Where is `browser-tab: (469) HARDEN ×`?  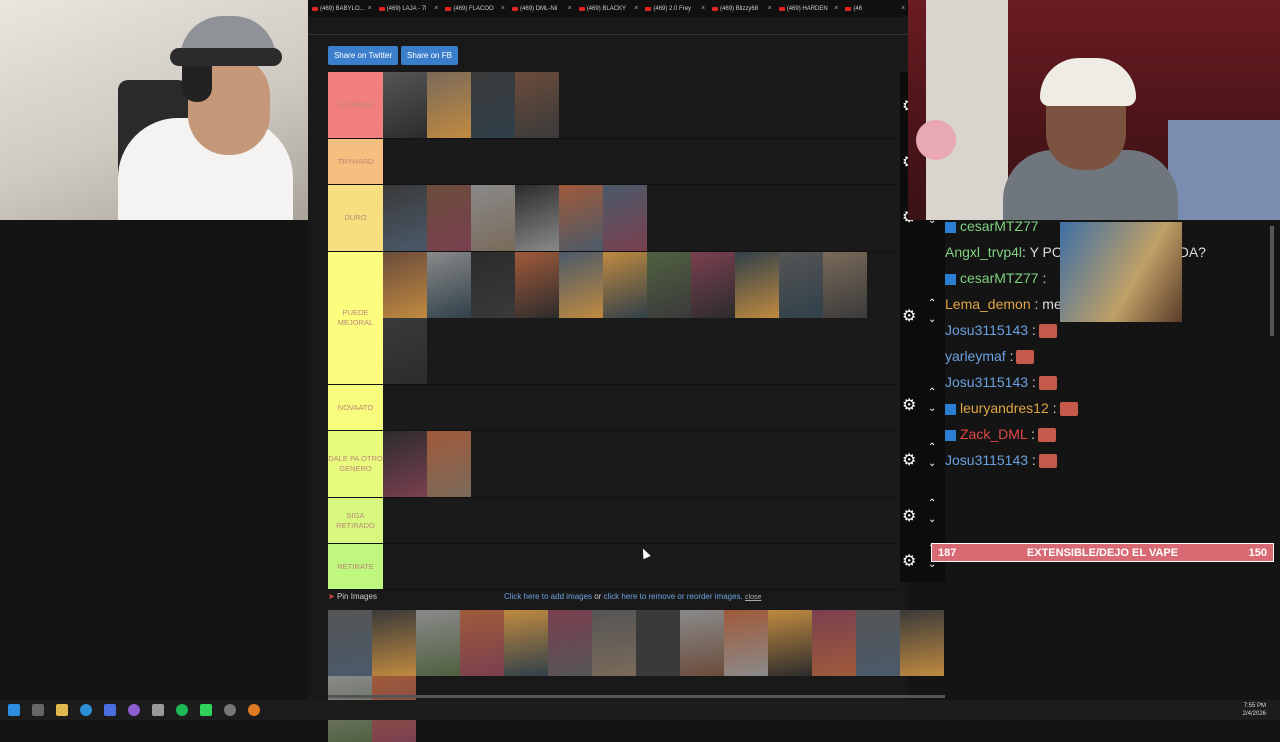
browser-tab: (469) HARDEN × is located at coordinates (808, 8).